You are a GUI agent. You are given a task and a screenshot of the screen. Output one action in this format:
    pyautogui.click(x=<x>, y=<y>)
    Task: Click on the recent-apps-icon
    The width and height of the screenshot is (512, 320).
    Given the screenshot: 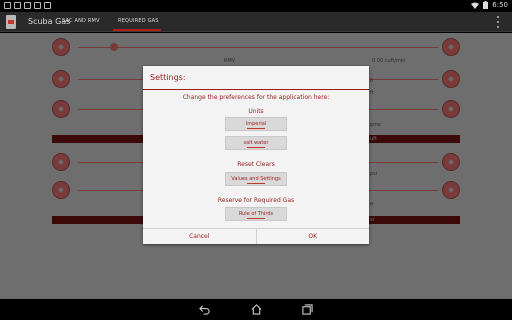 What is the action you would take?
    pyautogui.click(x=307, y=309)
    